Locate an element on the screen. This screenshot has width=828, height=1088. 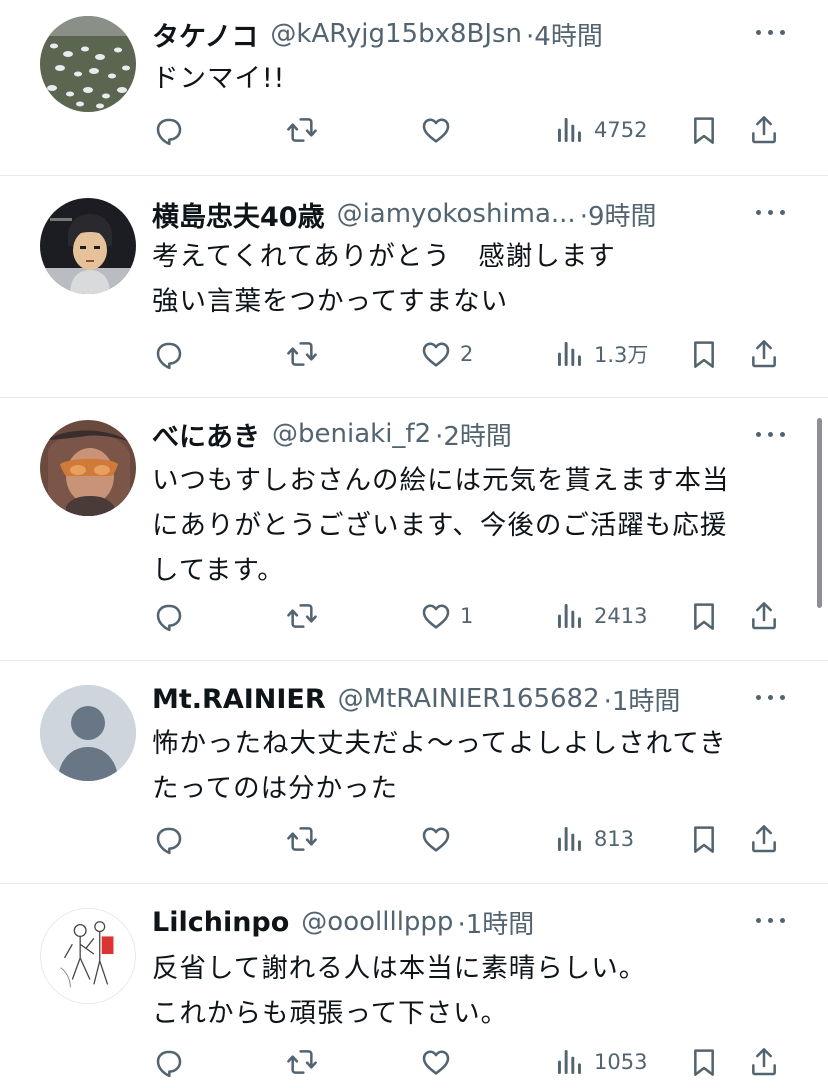
user-name: Lilchinpo is located at coordinates (220, 922).